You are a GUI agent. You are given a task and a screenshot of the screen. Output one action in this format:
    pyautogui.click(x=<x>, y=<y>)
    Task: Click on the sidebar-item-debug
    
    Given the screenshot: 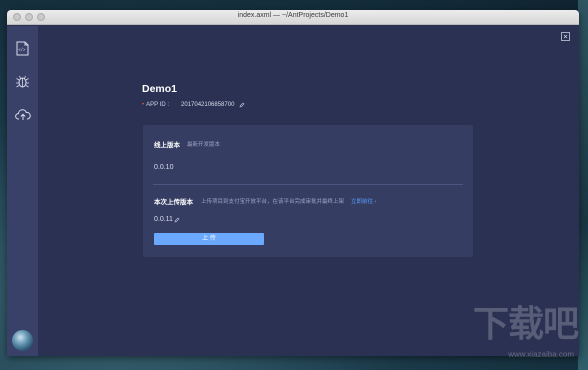 What is the action you would take?
    pyautogui.click(x=22, y=81)
    